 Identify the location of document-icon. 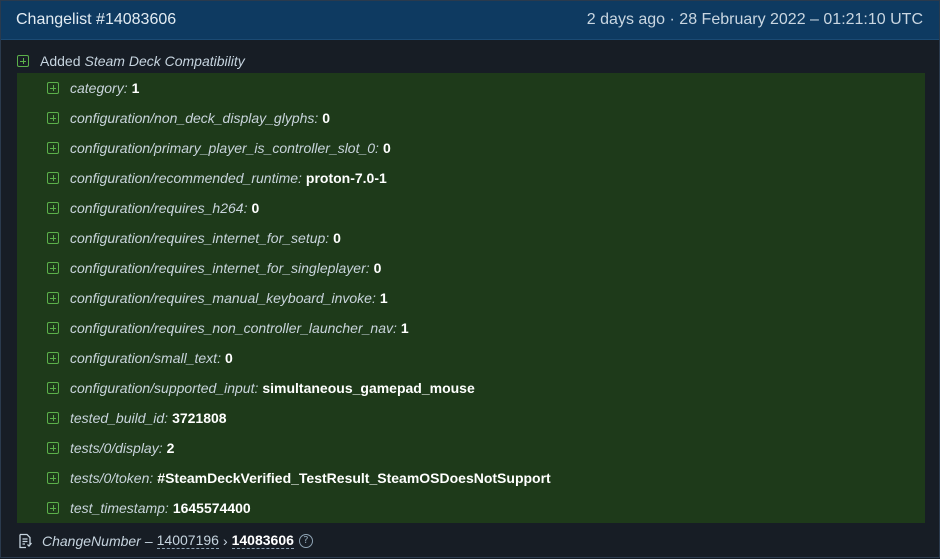
(25, 541).